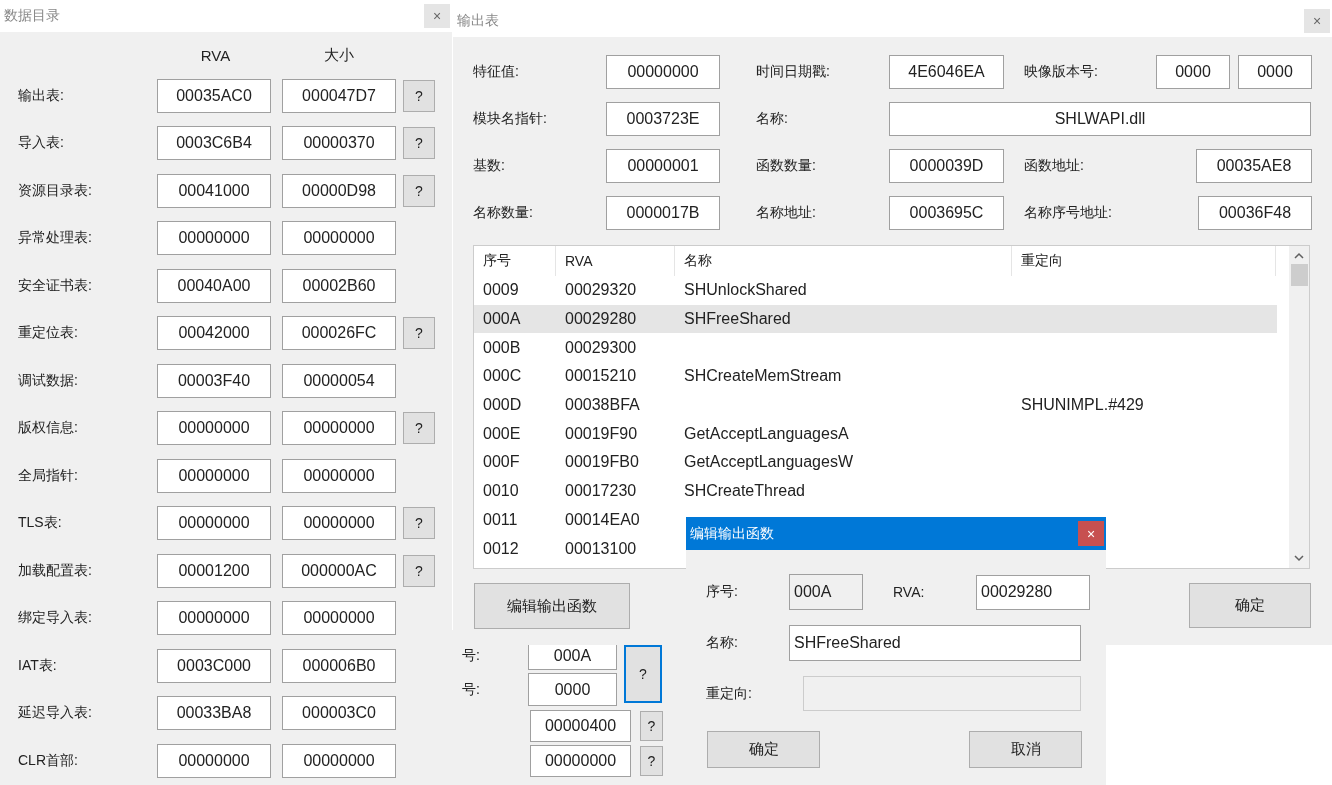 This screenshot has height=785, width=1332. What do you see at coordinates (935, 643) in the screenshot?
I see `text-field: SHFreeShared` at bounding box center [935, 643].